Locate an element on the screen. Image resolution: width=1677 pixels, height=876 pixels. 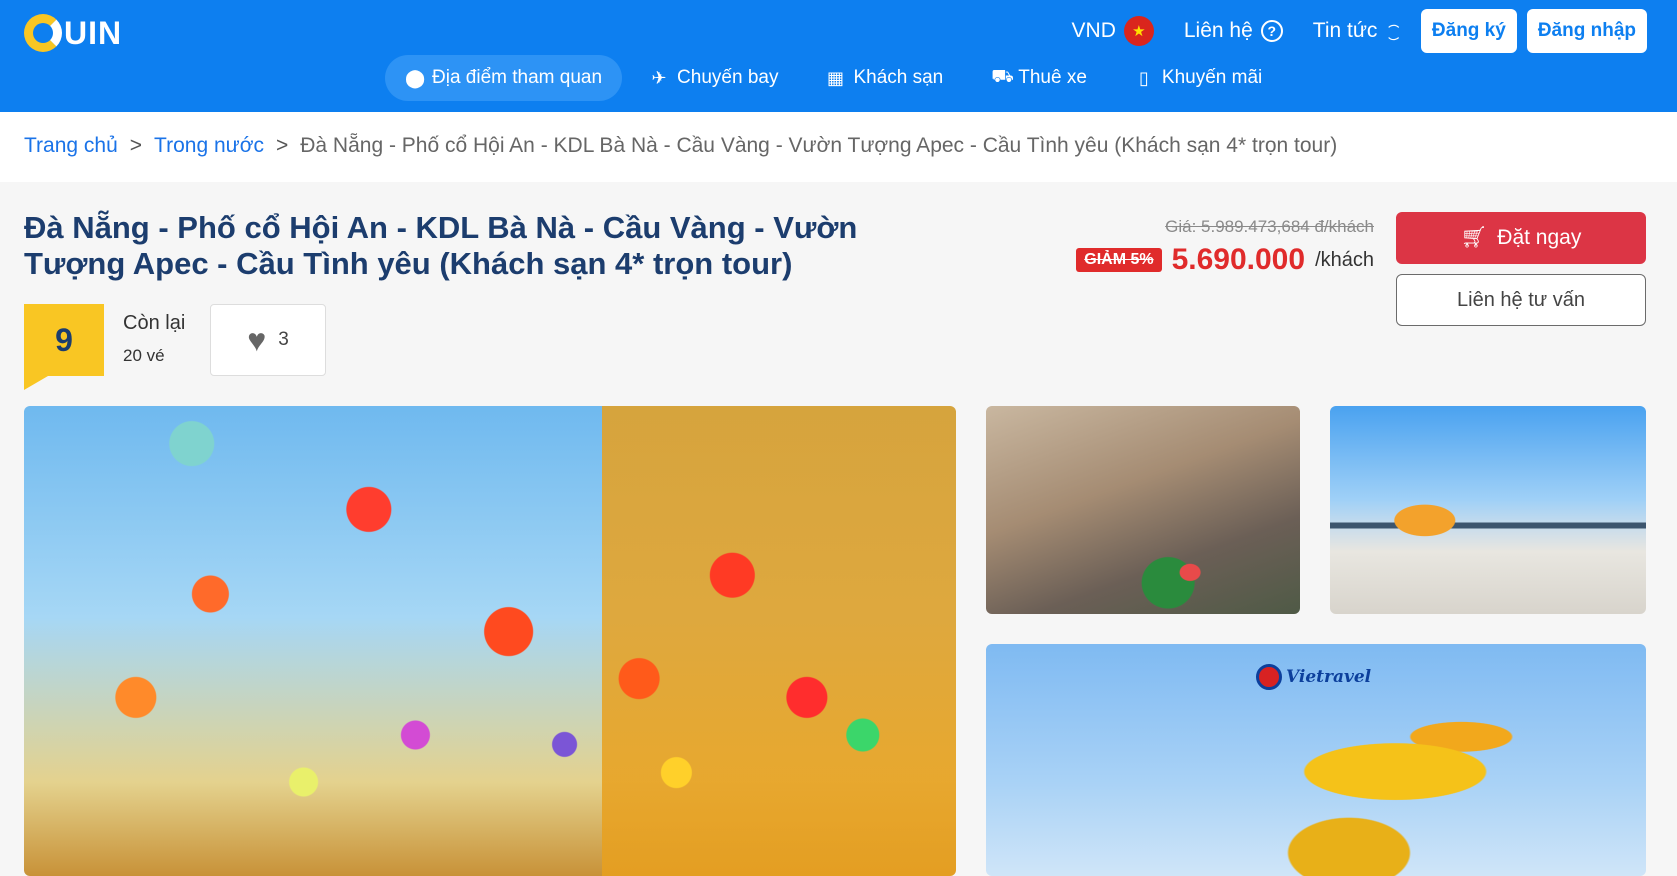
nav-item-hotels: ▦ Khách sạn is located at coordinates (884, 78).